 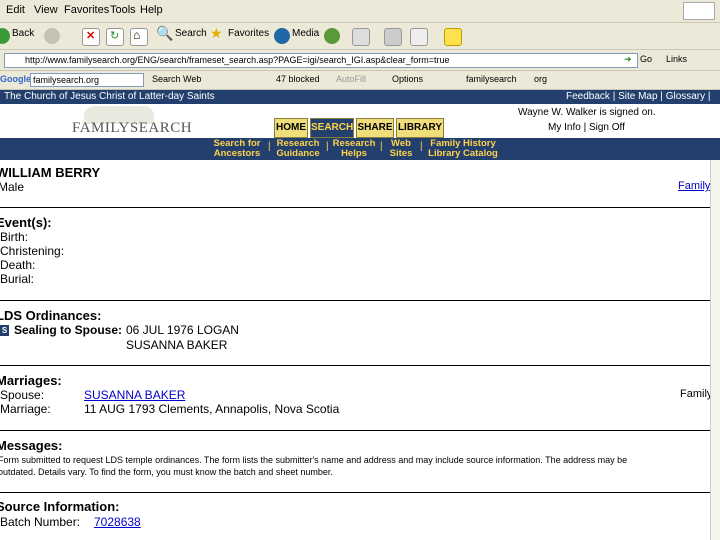 I want to click on edit-icon, so click(x=419, y=37).